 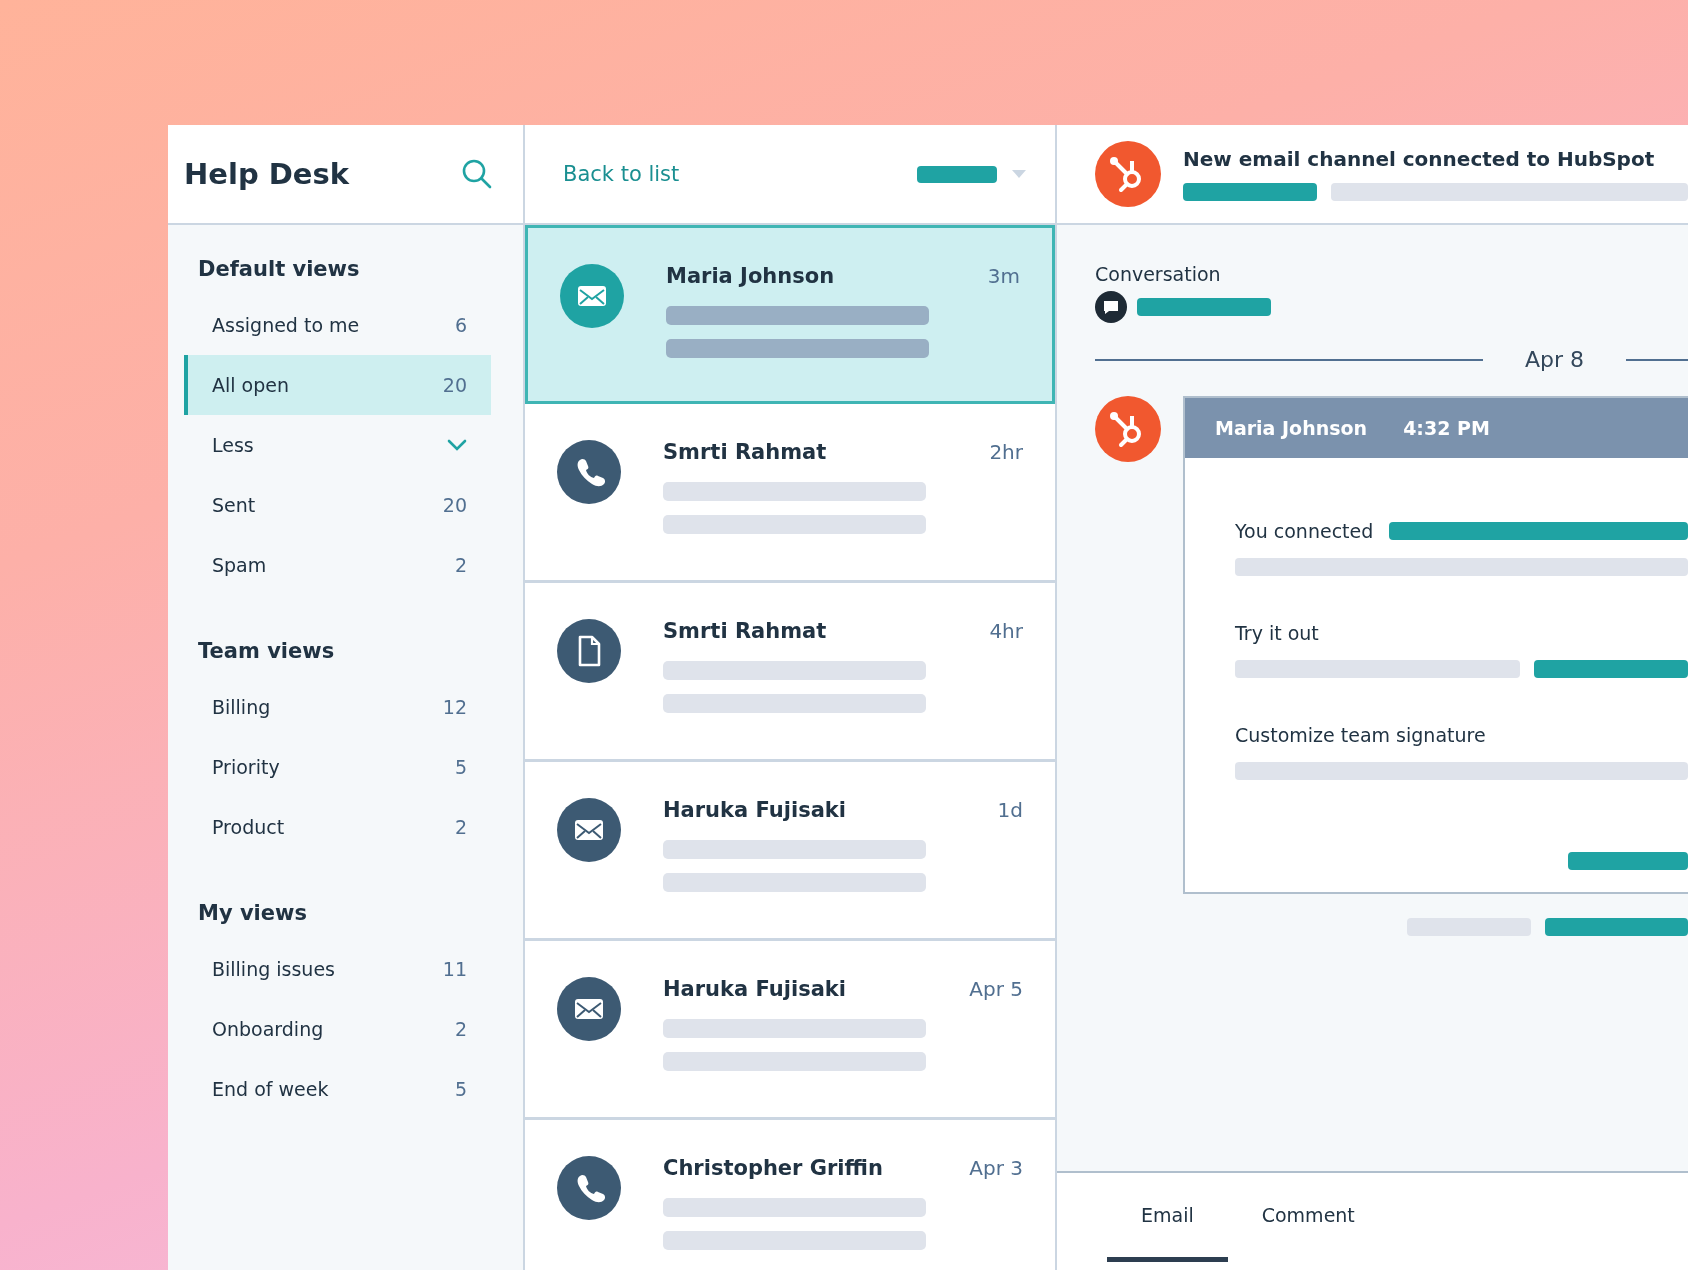 What do you see at coordinates (337, 1029) in the screenshot?
I see `view-item: Onboarding 2` at bounding box center [337, 1029].